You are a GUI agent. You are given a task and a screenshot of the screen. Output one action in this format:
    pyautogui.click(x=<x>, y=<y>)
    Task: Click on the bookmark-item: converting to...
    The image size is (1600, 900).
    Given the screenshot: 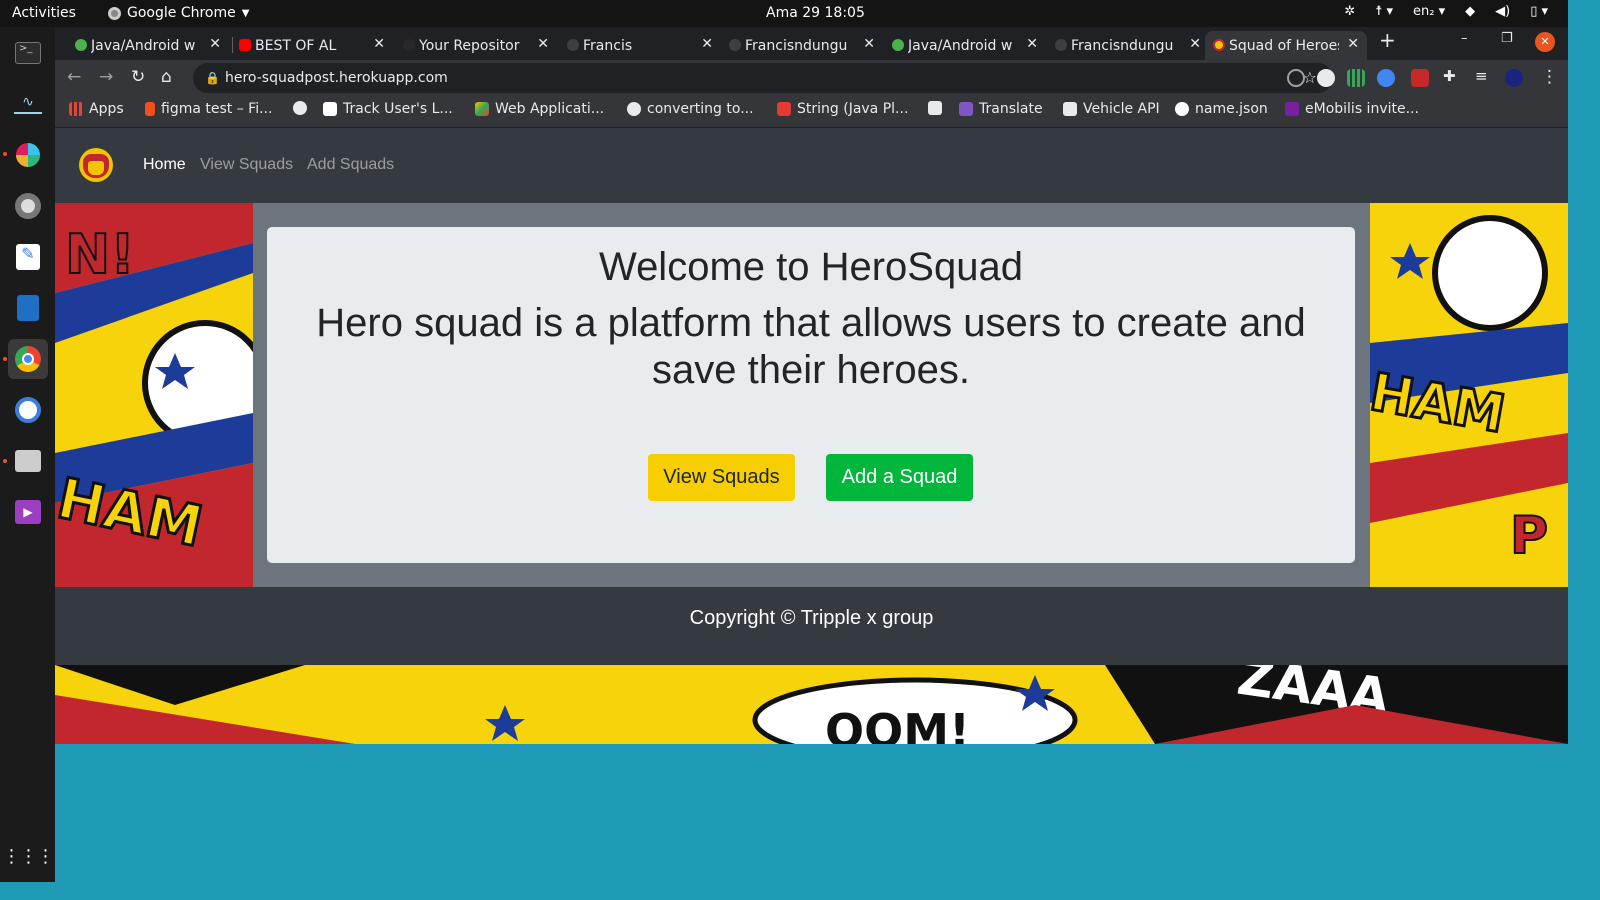 What is the action you would take?
    pyautogui.click(x=690, y=109)
    